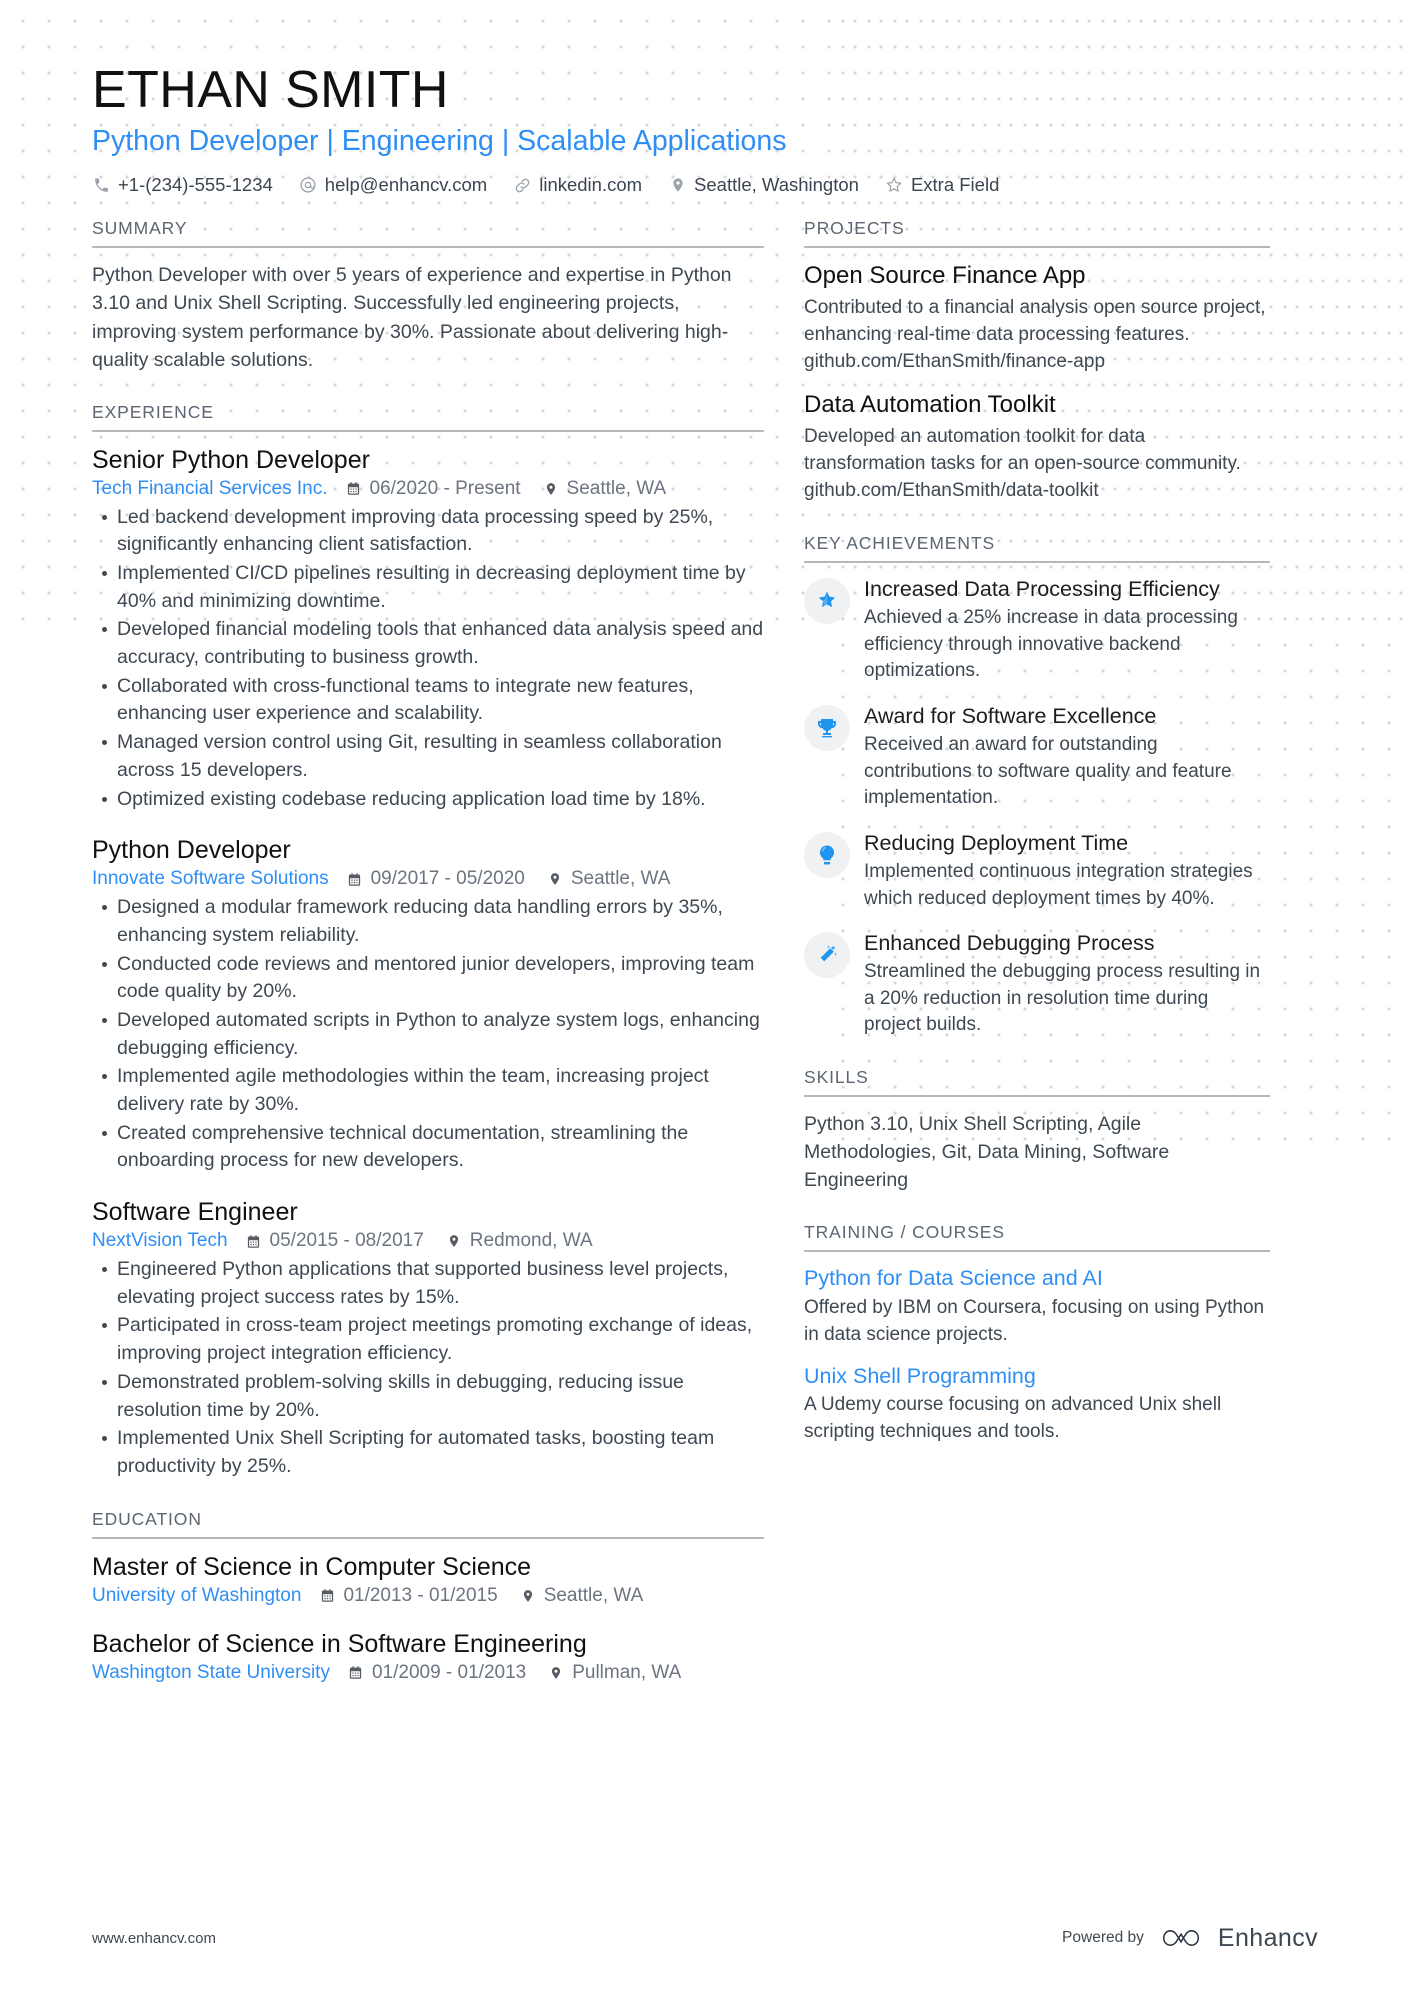 The width and height of the screenshot is (1410, 1995). I want to click on link-icon, so click(522, 185).